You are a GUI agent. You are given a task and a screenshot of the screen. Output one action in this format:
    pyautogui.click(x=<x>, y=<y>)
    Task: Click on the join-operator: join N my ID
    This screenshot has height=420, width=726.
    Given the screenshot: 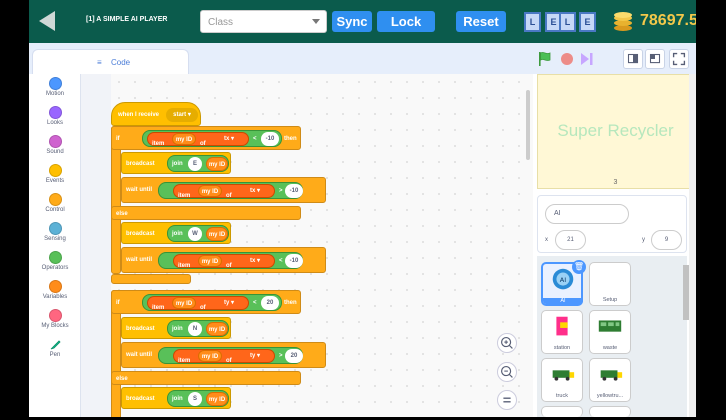 What is the action you would take?
    pyautogui.click(x=198, y=328)
    